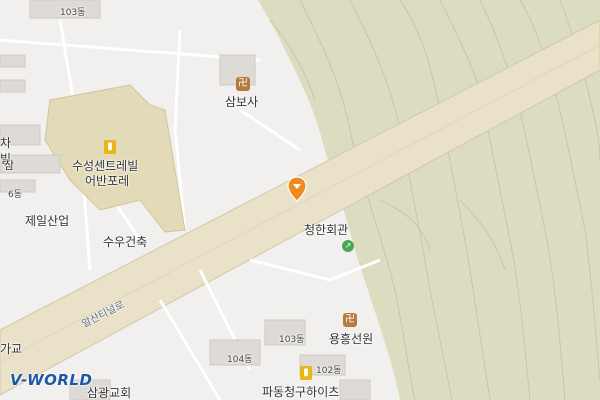  What do you see at coordinates (240, 360) in the screenshot?
I see `building-label-104: 104동` at bounding box center [240, 360].